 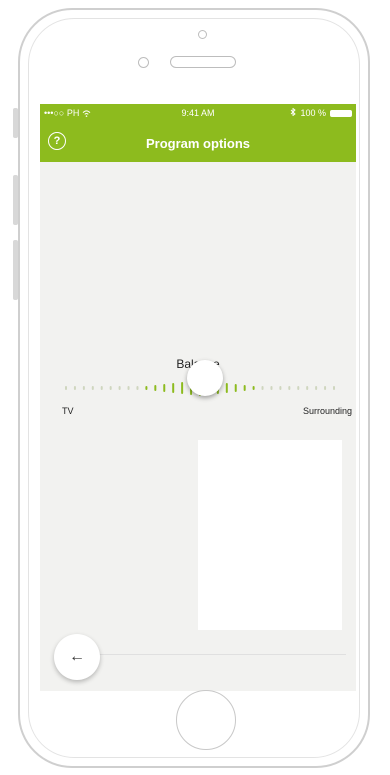 What do you see at coordinates (270, 535) in the screenshot?
I see `content-panel` at bounding box center [270, 535].